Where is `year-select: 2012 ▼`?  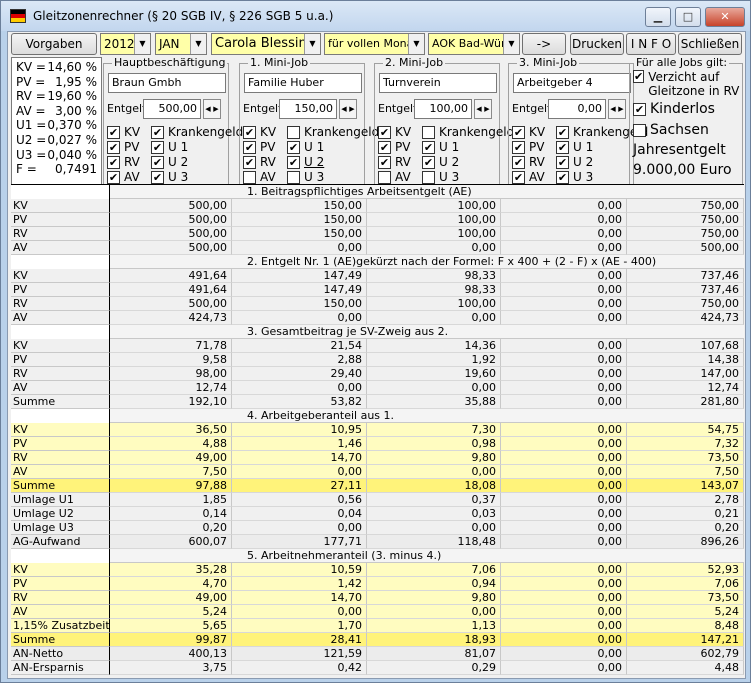
year-select: 2012 ▼ is located at coordinates (125, 44).